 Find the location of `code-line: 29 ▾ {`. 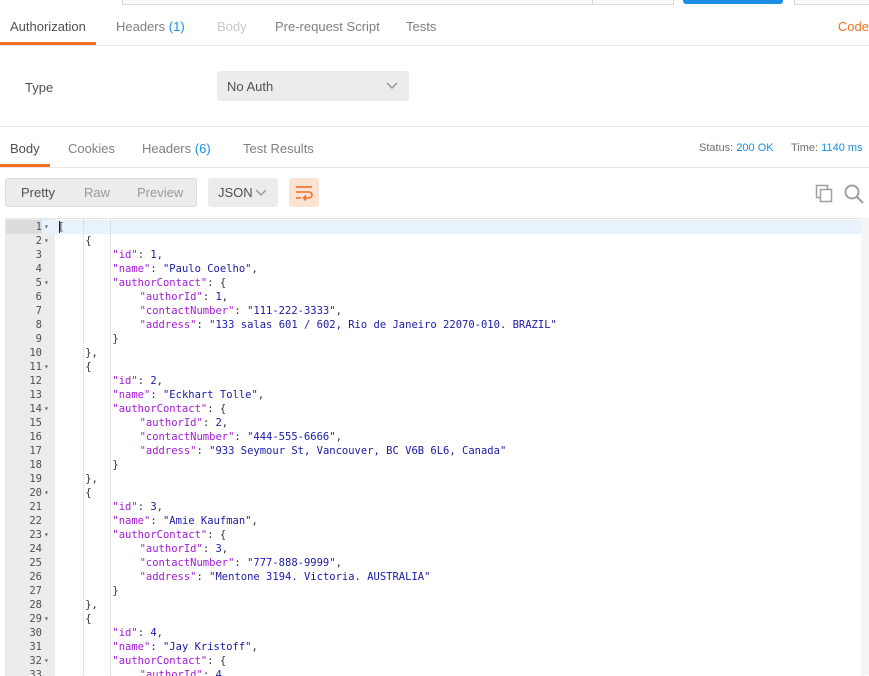

code-line: 29 ▾ { is located at coordinates (434, 619).